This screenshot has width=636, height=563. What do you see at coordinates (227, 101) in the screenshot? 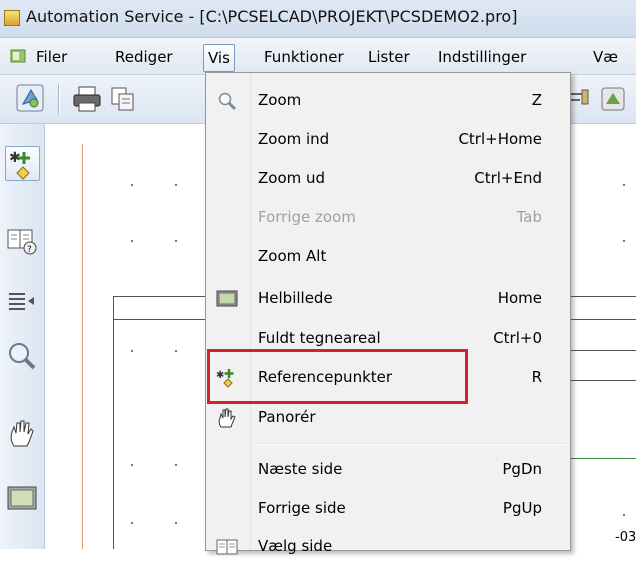
I see `magnifier-icon` at bounding box center [227, 101].